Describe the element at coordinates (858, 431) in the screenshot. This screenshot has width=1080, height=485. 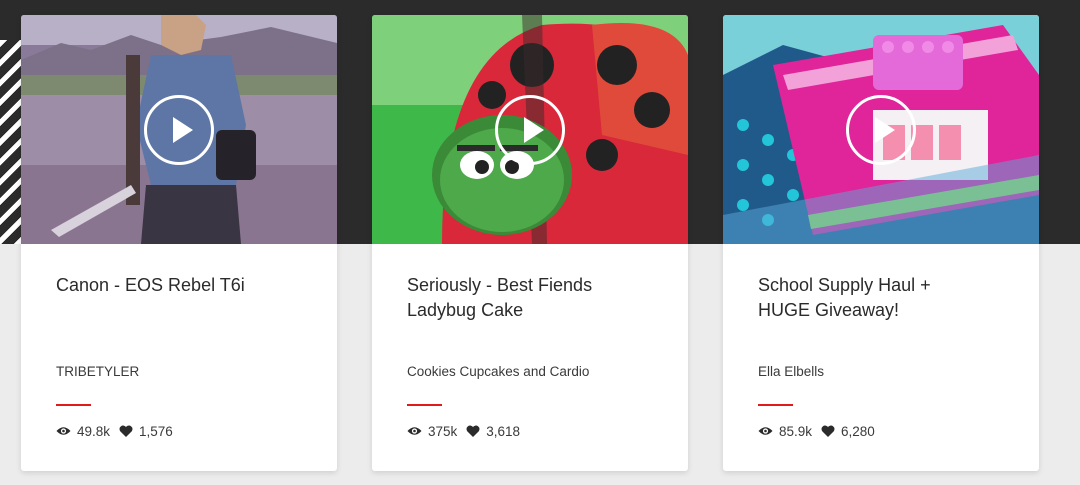
I see `like-count: 6,280` at that location.